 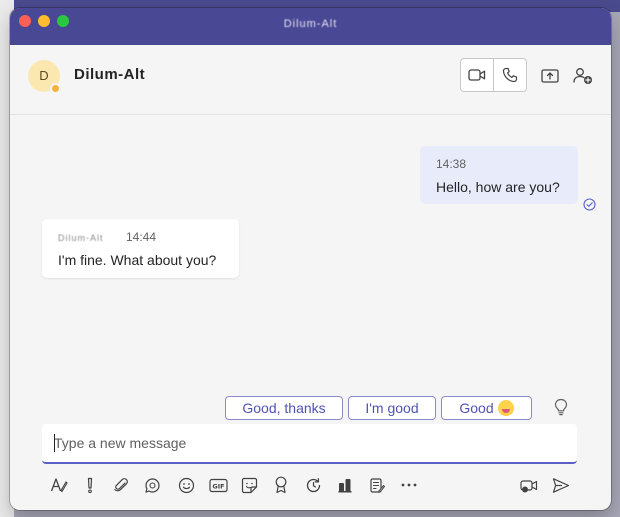 I want to click on video-call-button, so click(x=477, y=75).